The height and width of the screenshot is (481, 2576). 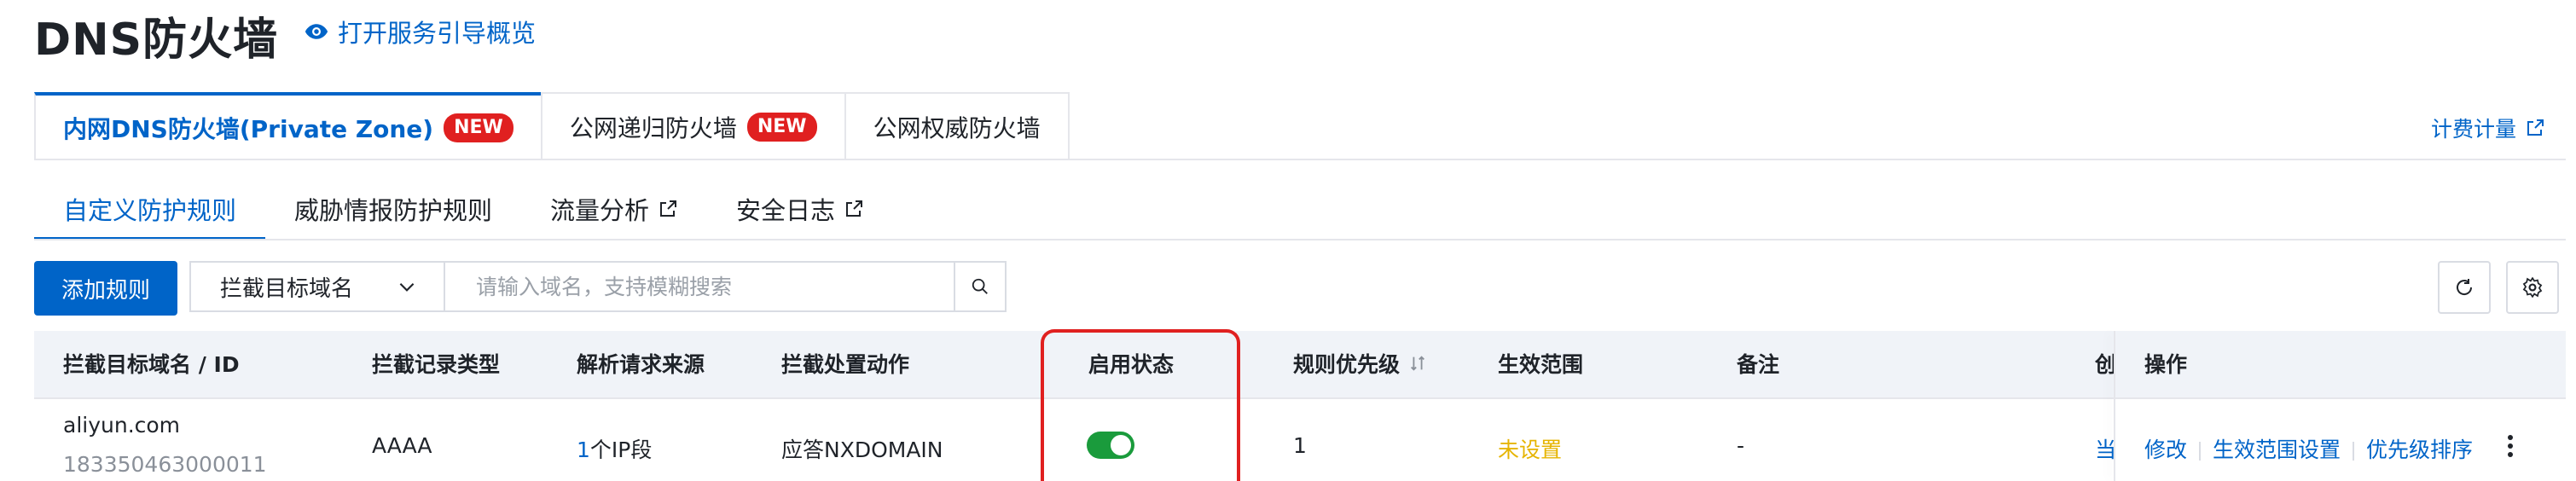 I want to click on billing-label: 计费计量, so click(x=2474, y=130).